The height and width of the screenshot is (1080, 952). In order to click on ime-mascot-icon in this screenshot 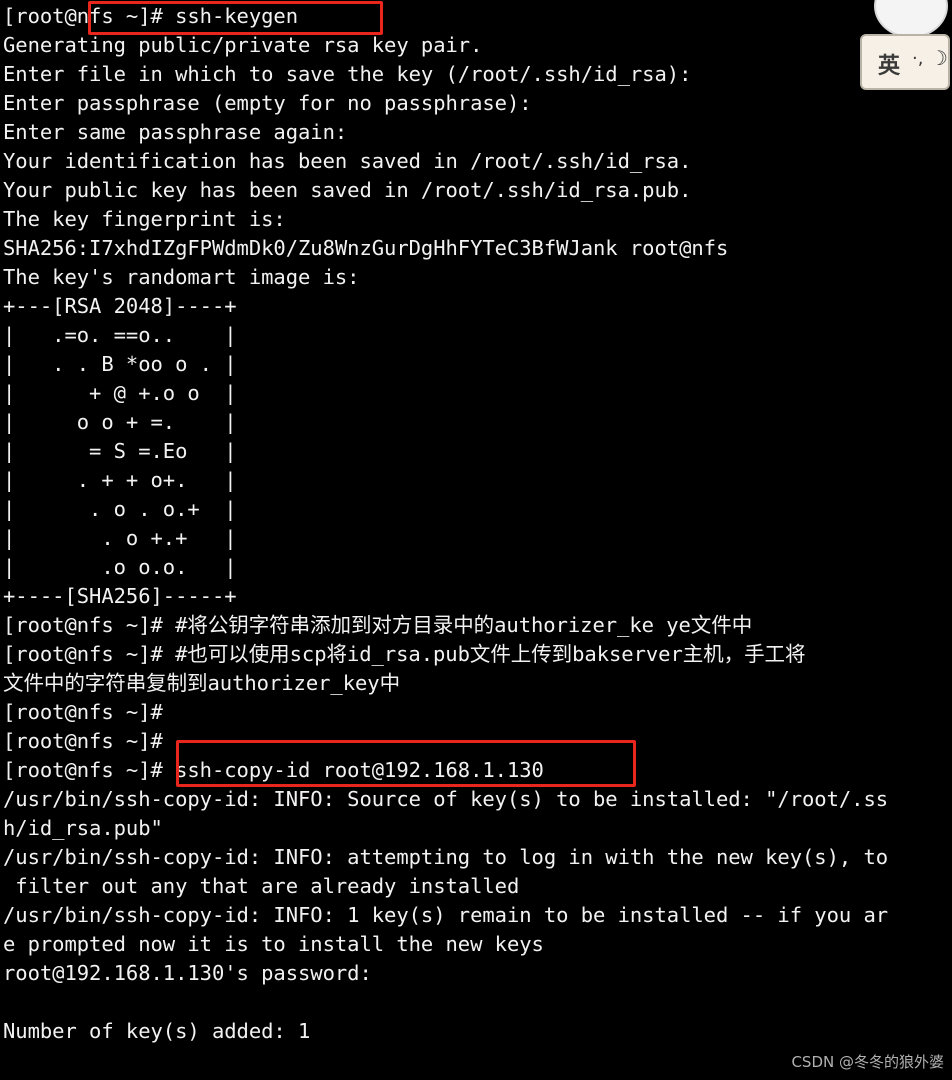, I will do `click(911, 19)`.